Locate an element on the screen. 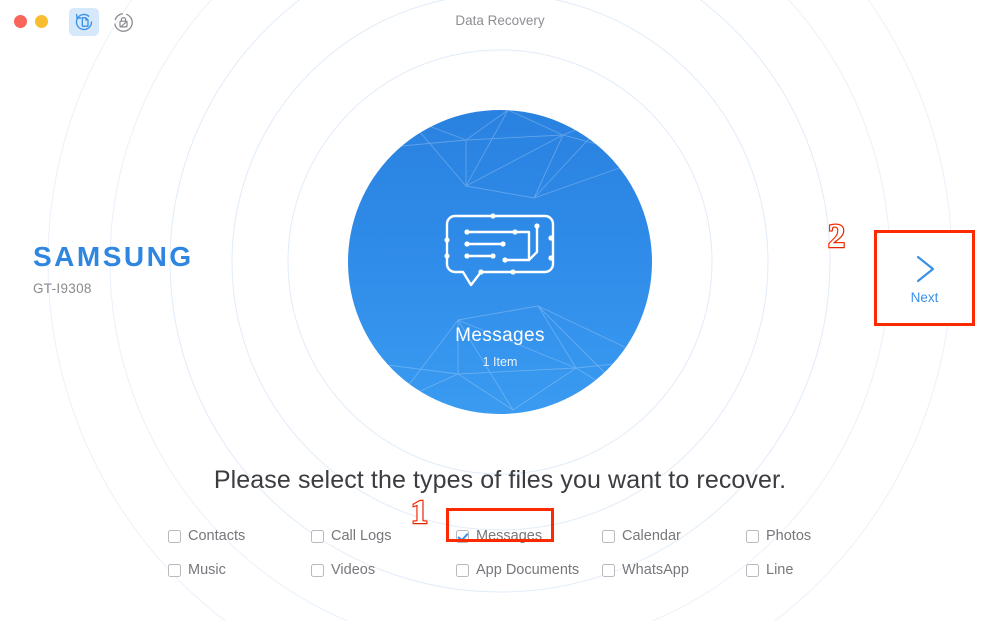  title-bar: Data Recovery is located at coordinates (500, 22).